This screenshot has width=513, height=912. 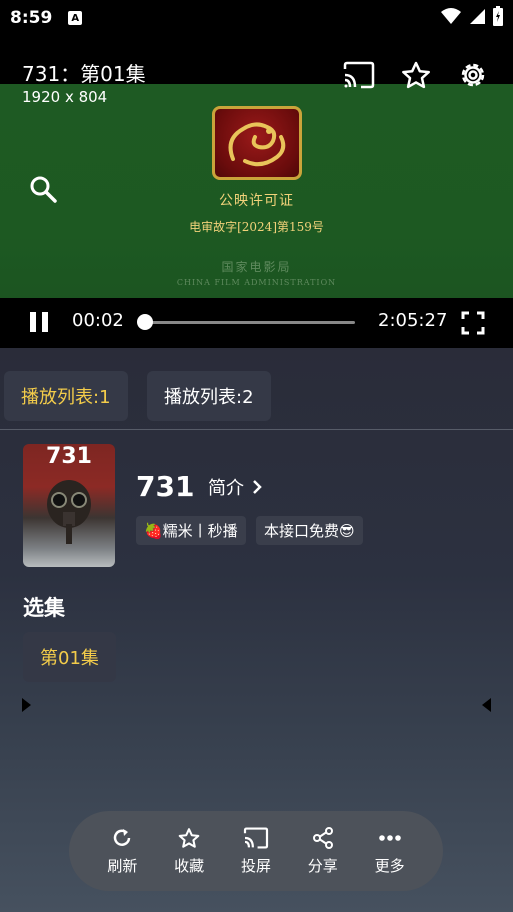 I want to click on favorite-button, so click(x=416, y=75).